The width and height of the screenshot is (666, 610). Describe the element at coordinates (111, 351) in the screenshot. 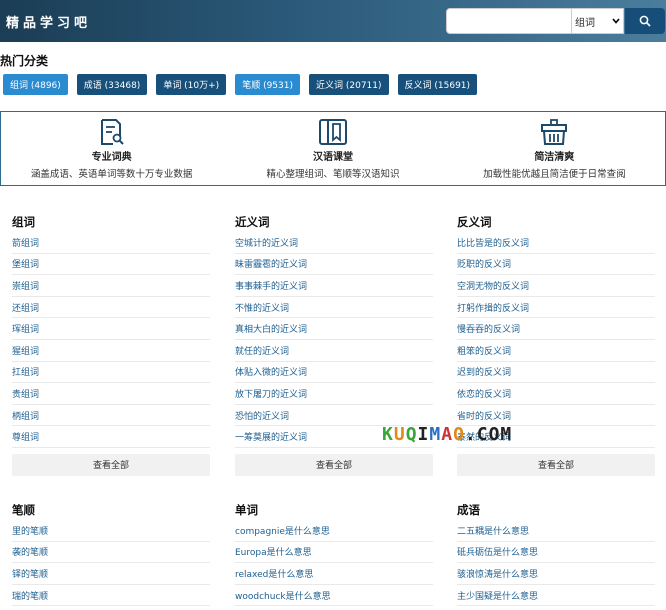

I see `list-item: 猩组词` at that location.